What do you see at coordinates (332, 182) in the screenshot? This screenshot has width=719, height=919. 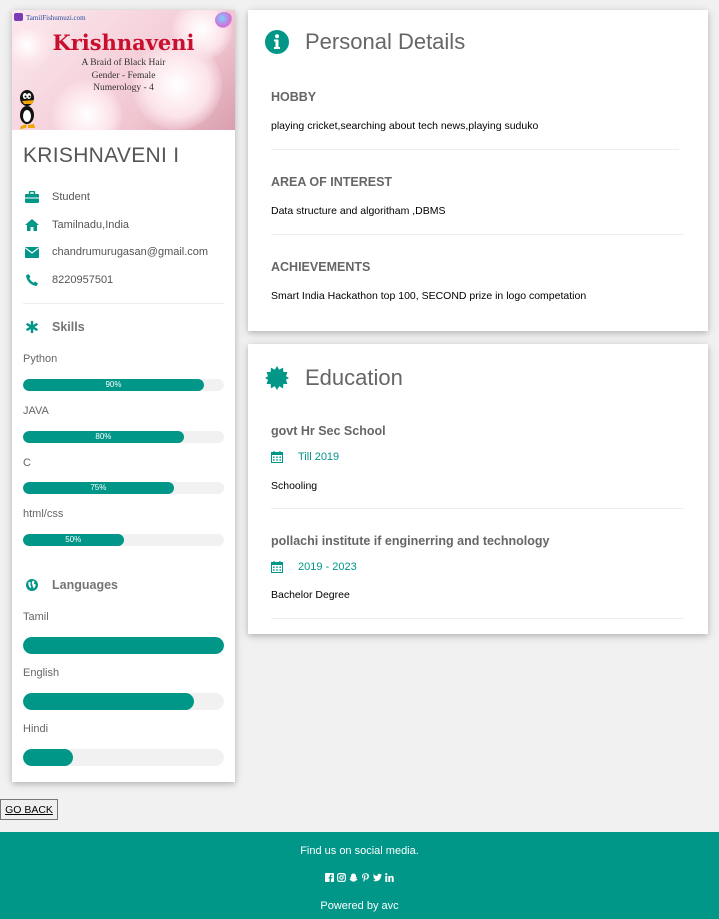 I see `interest-heading: AREA OF INTEREST` at bounding box center [332, 182].